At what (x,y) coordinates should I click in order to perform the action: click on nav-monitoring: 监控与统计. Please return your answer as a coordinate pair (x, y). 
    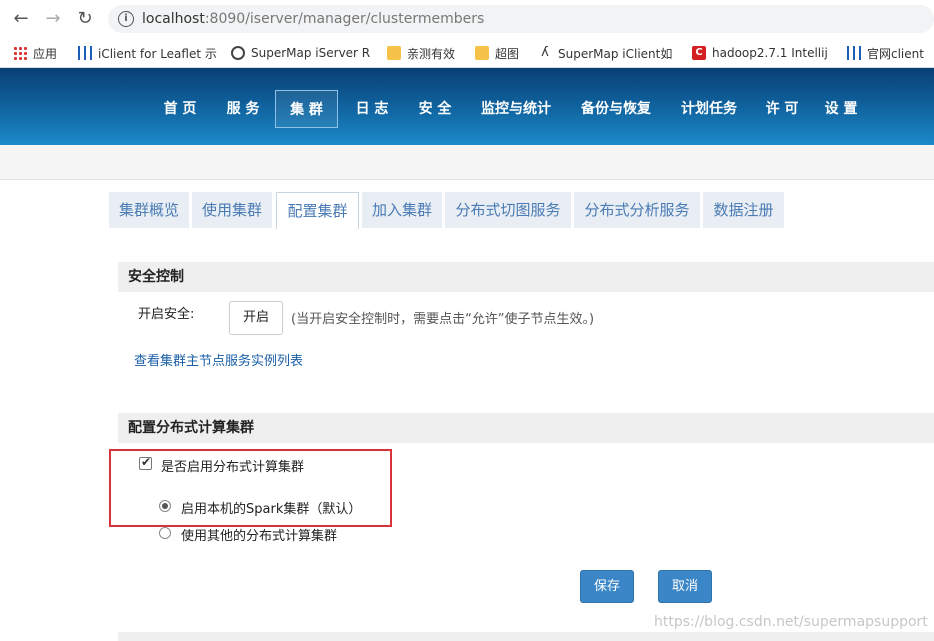
    Looking at the image, I should click on (516, 109).